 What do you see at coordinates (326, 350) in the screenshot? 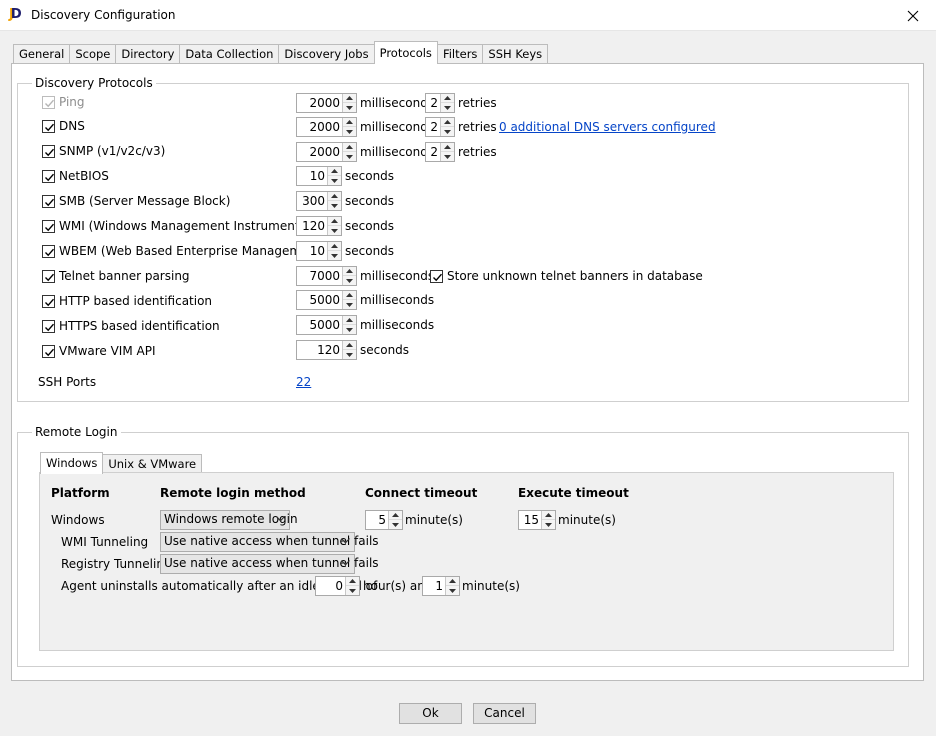
I see `vmware-timeout-spinner: 120` at bounding box center [326, 350].